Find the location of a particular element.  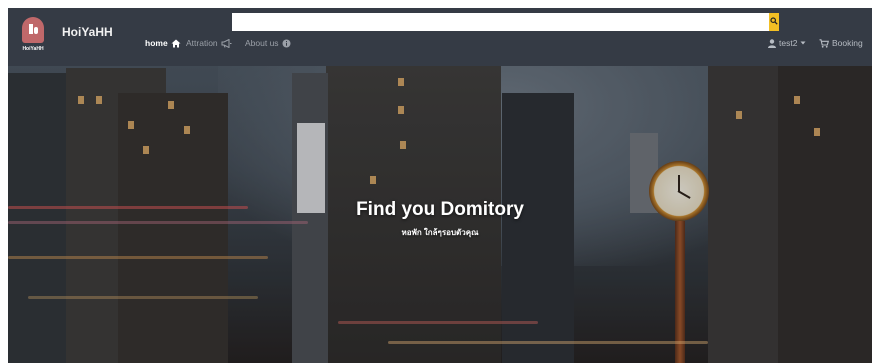

logo-caption: HoiYaHH is located at coordinates (33, 49).